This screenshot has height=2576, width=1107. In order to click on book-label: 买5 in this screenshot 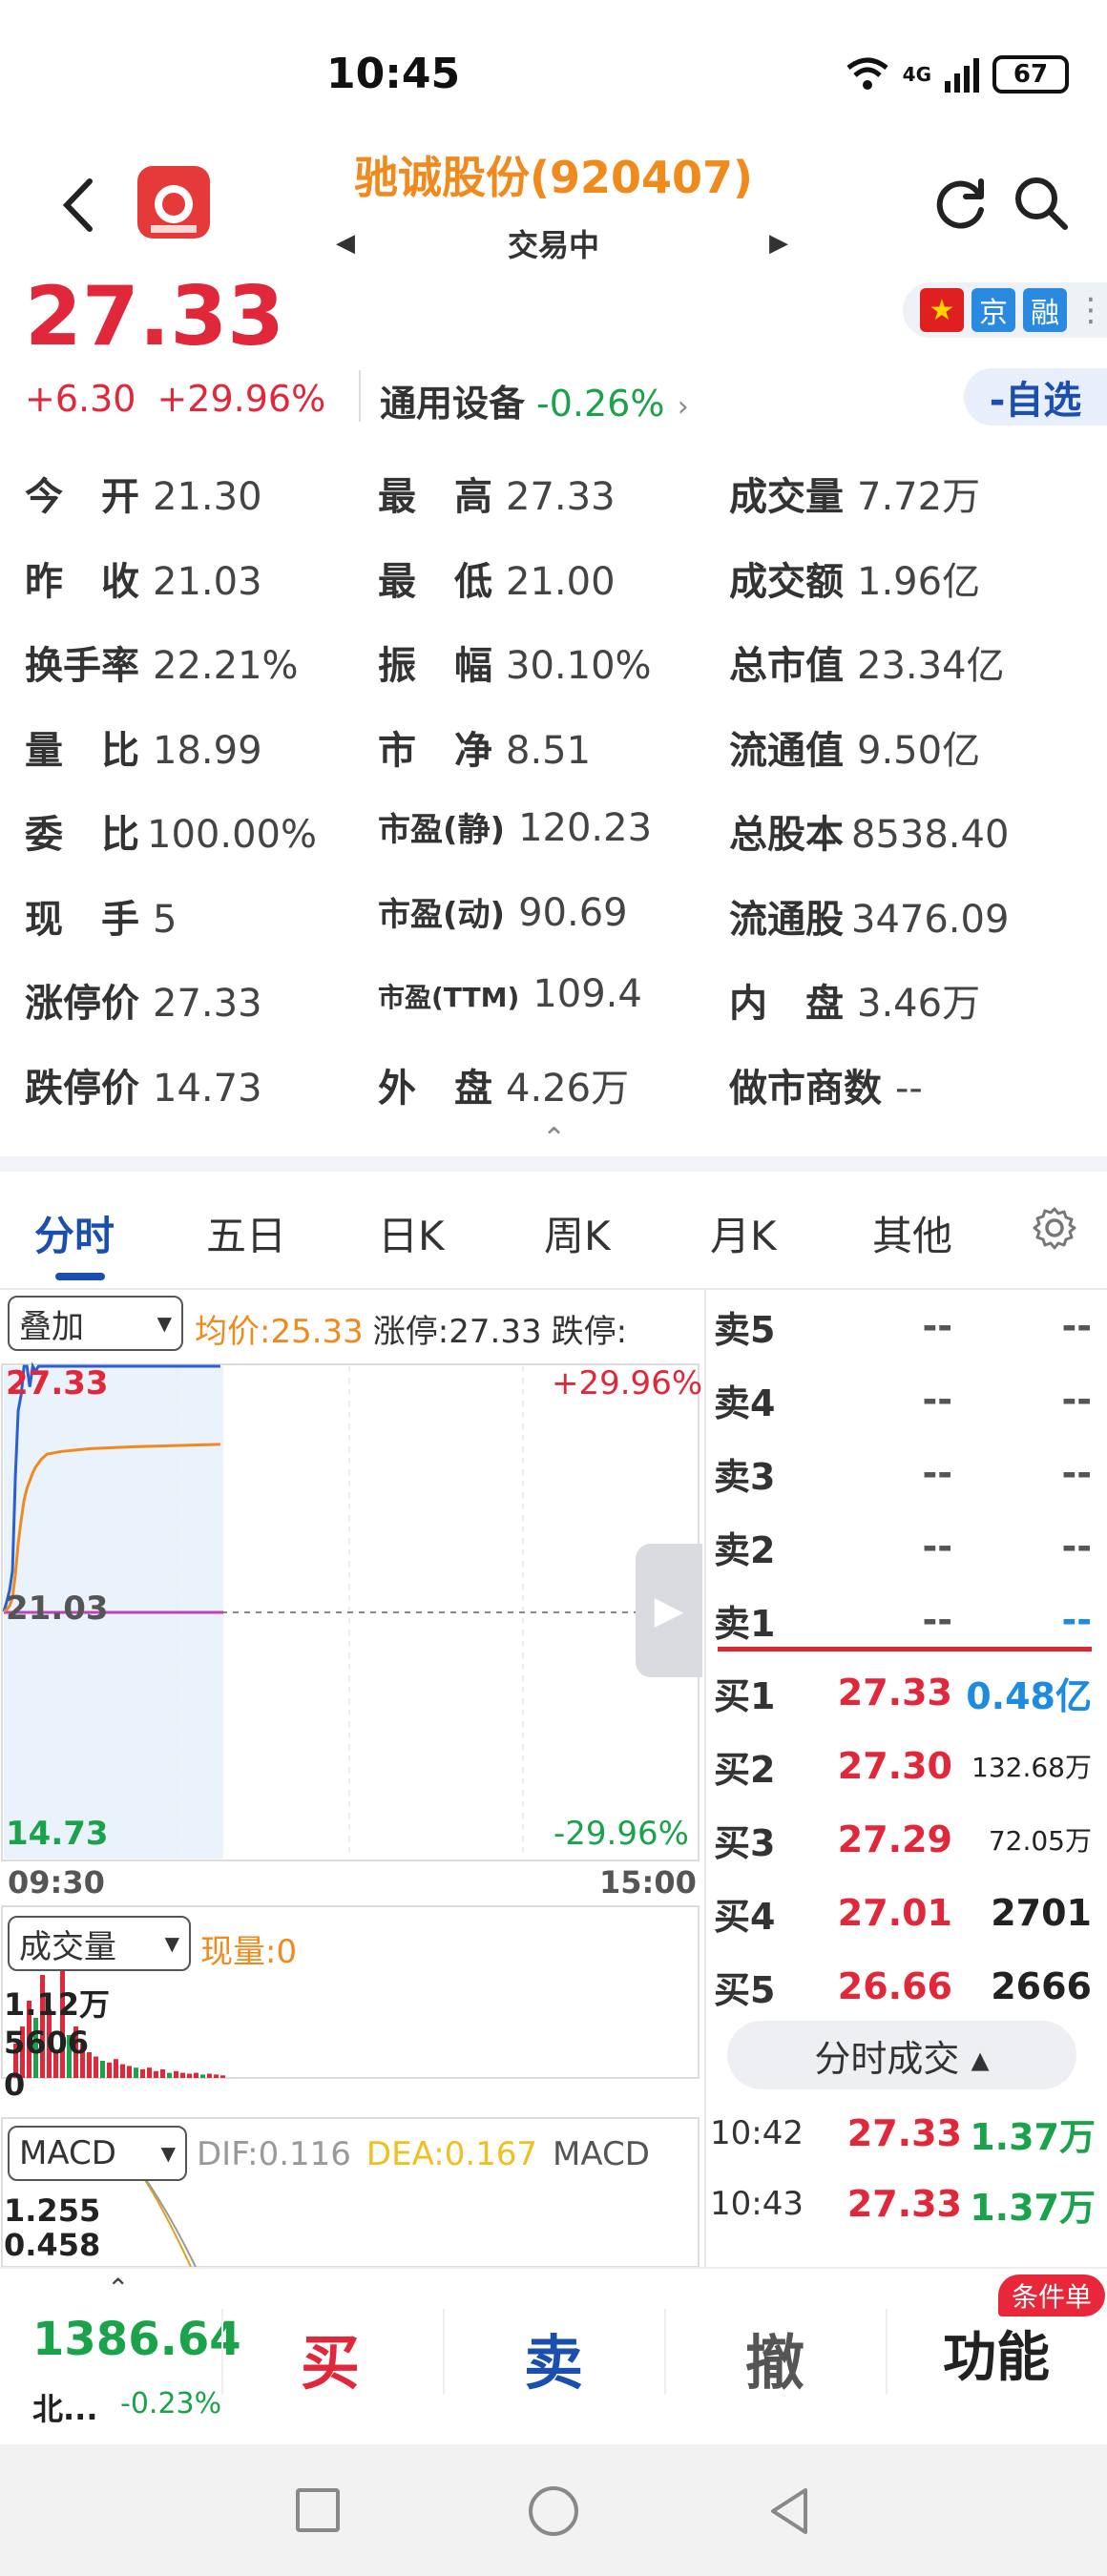, I will do `click(745, 1989)`.